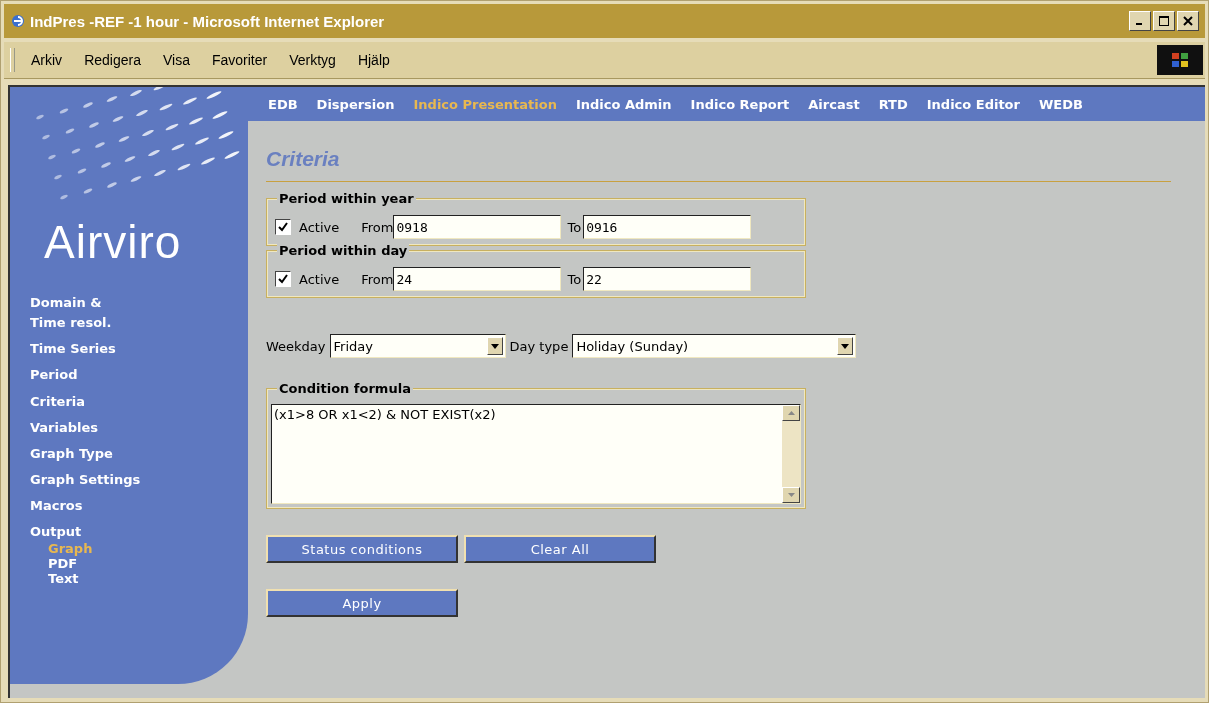 This screenshot has width=1209, height=703. I want to click on weekday-label: Weekday, so click(296, 346).